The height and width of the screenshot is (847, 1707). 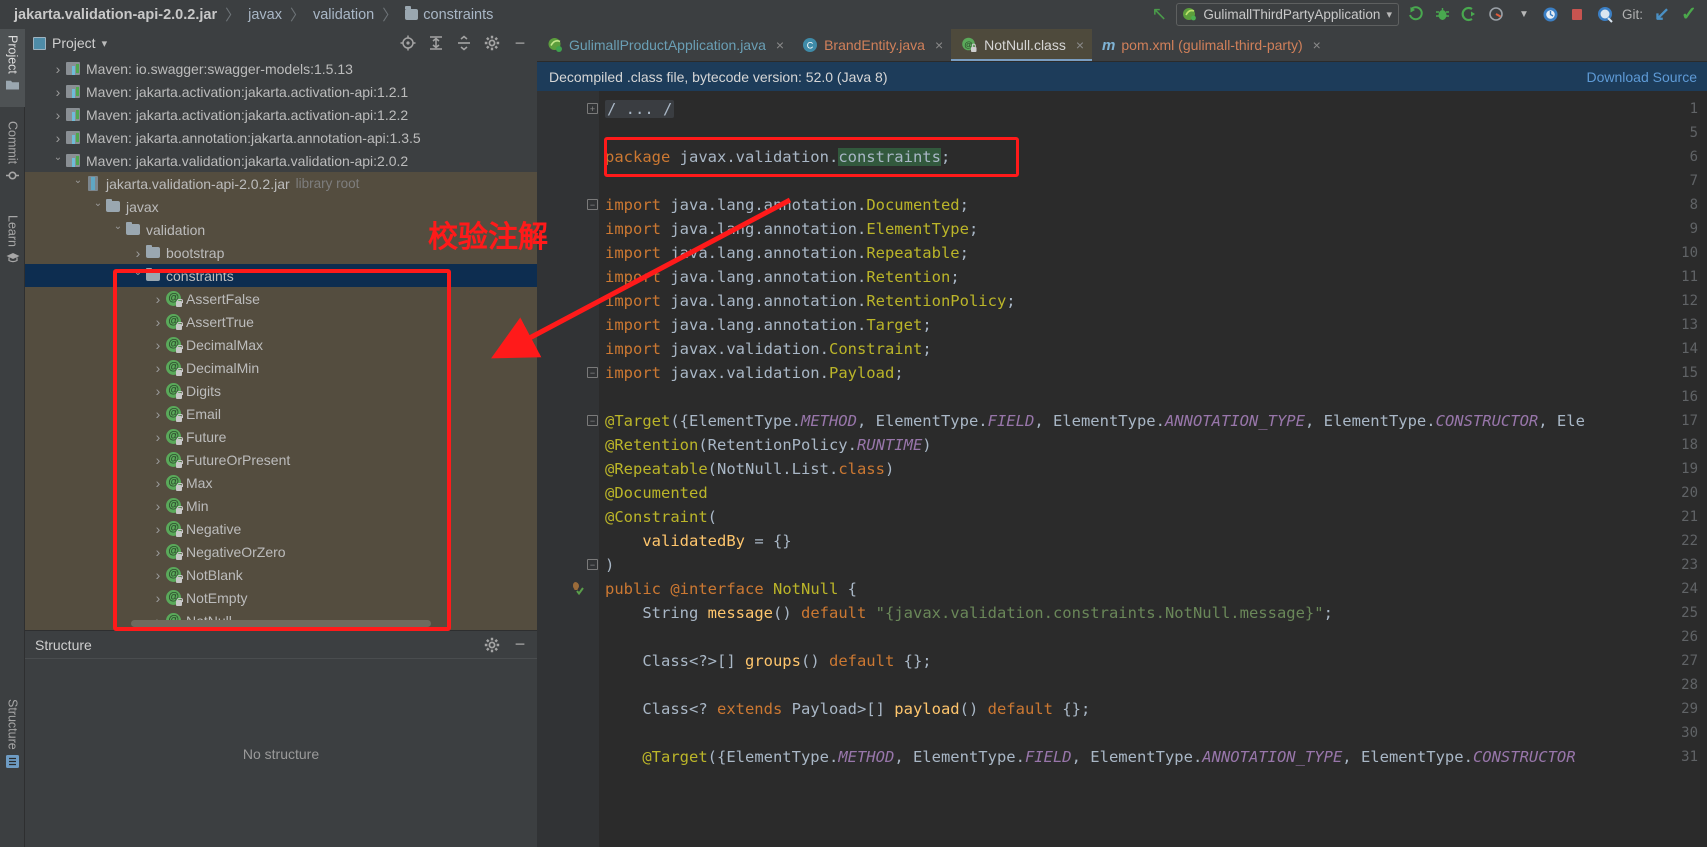 What do you see at coordinates (12, 246) in the screenshot?
I see `sidebar-item-learn: Learn` at bounding box center [12, 246].